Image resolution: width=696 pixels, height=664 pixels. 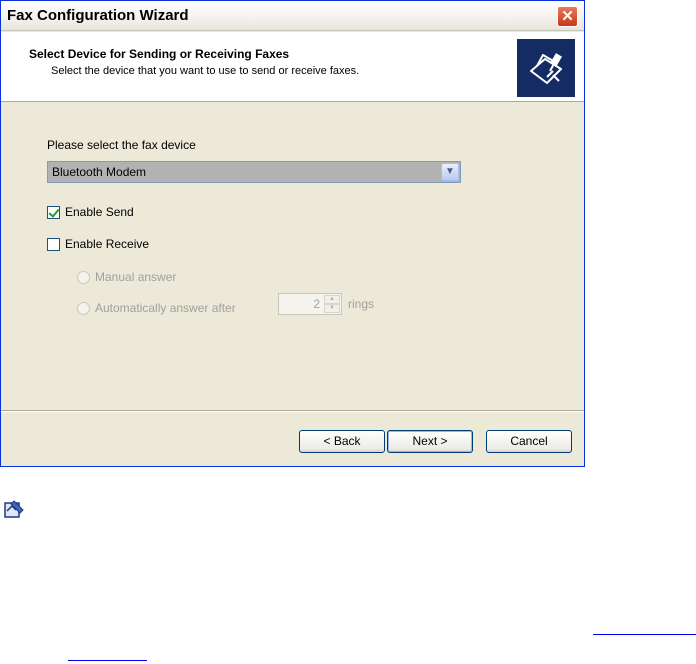 What do you see at coordinates (53, 244) in the screenshot?
I see `checkbox-unchecked-icon` at bounding box center [53, 244].